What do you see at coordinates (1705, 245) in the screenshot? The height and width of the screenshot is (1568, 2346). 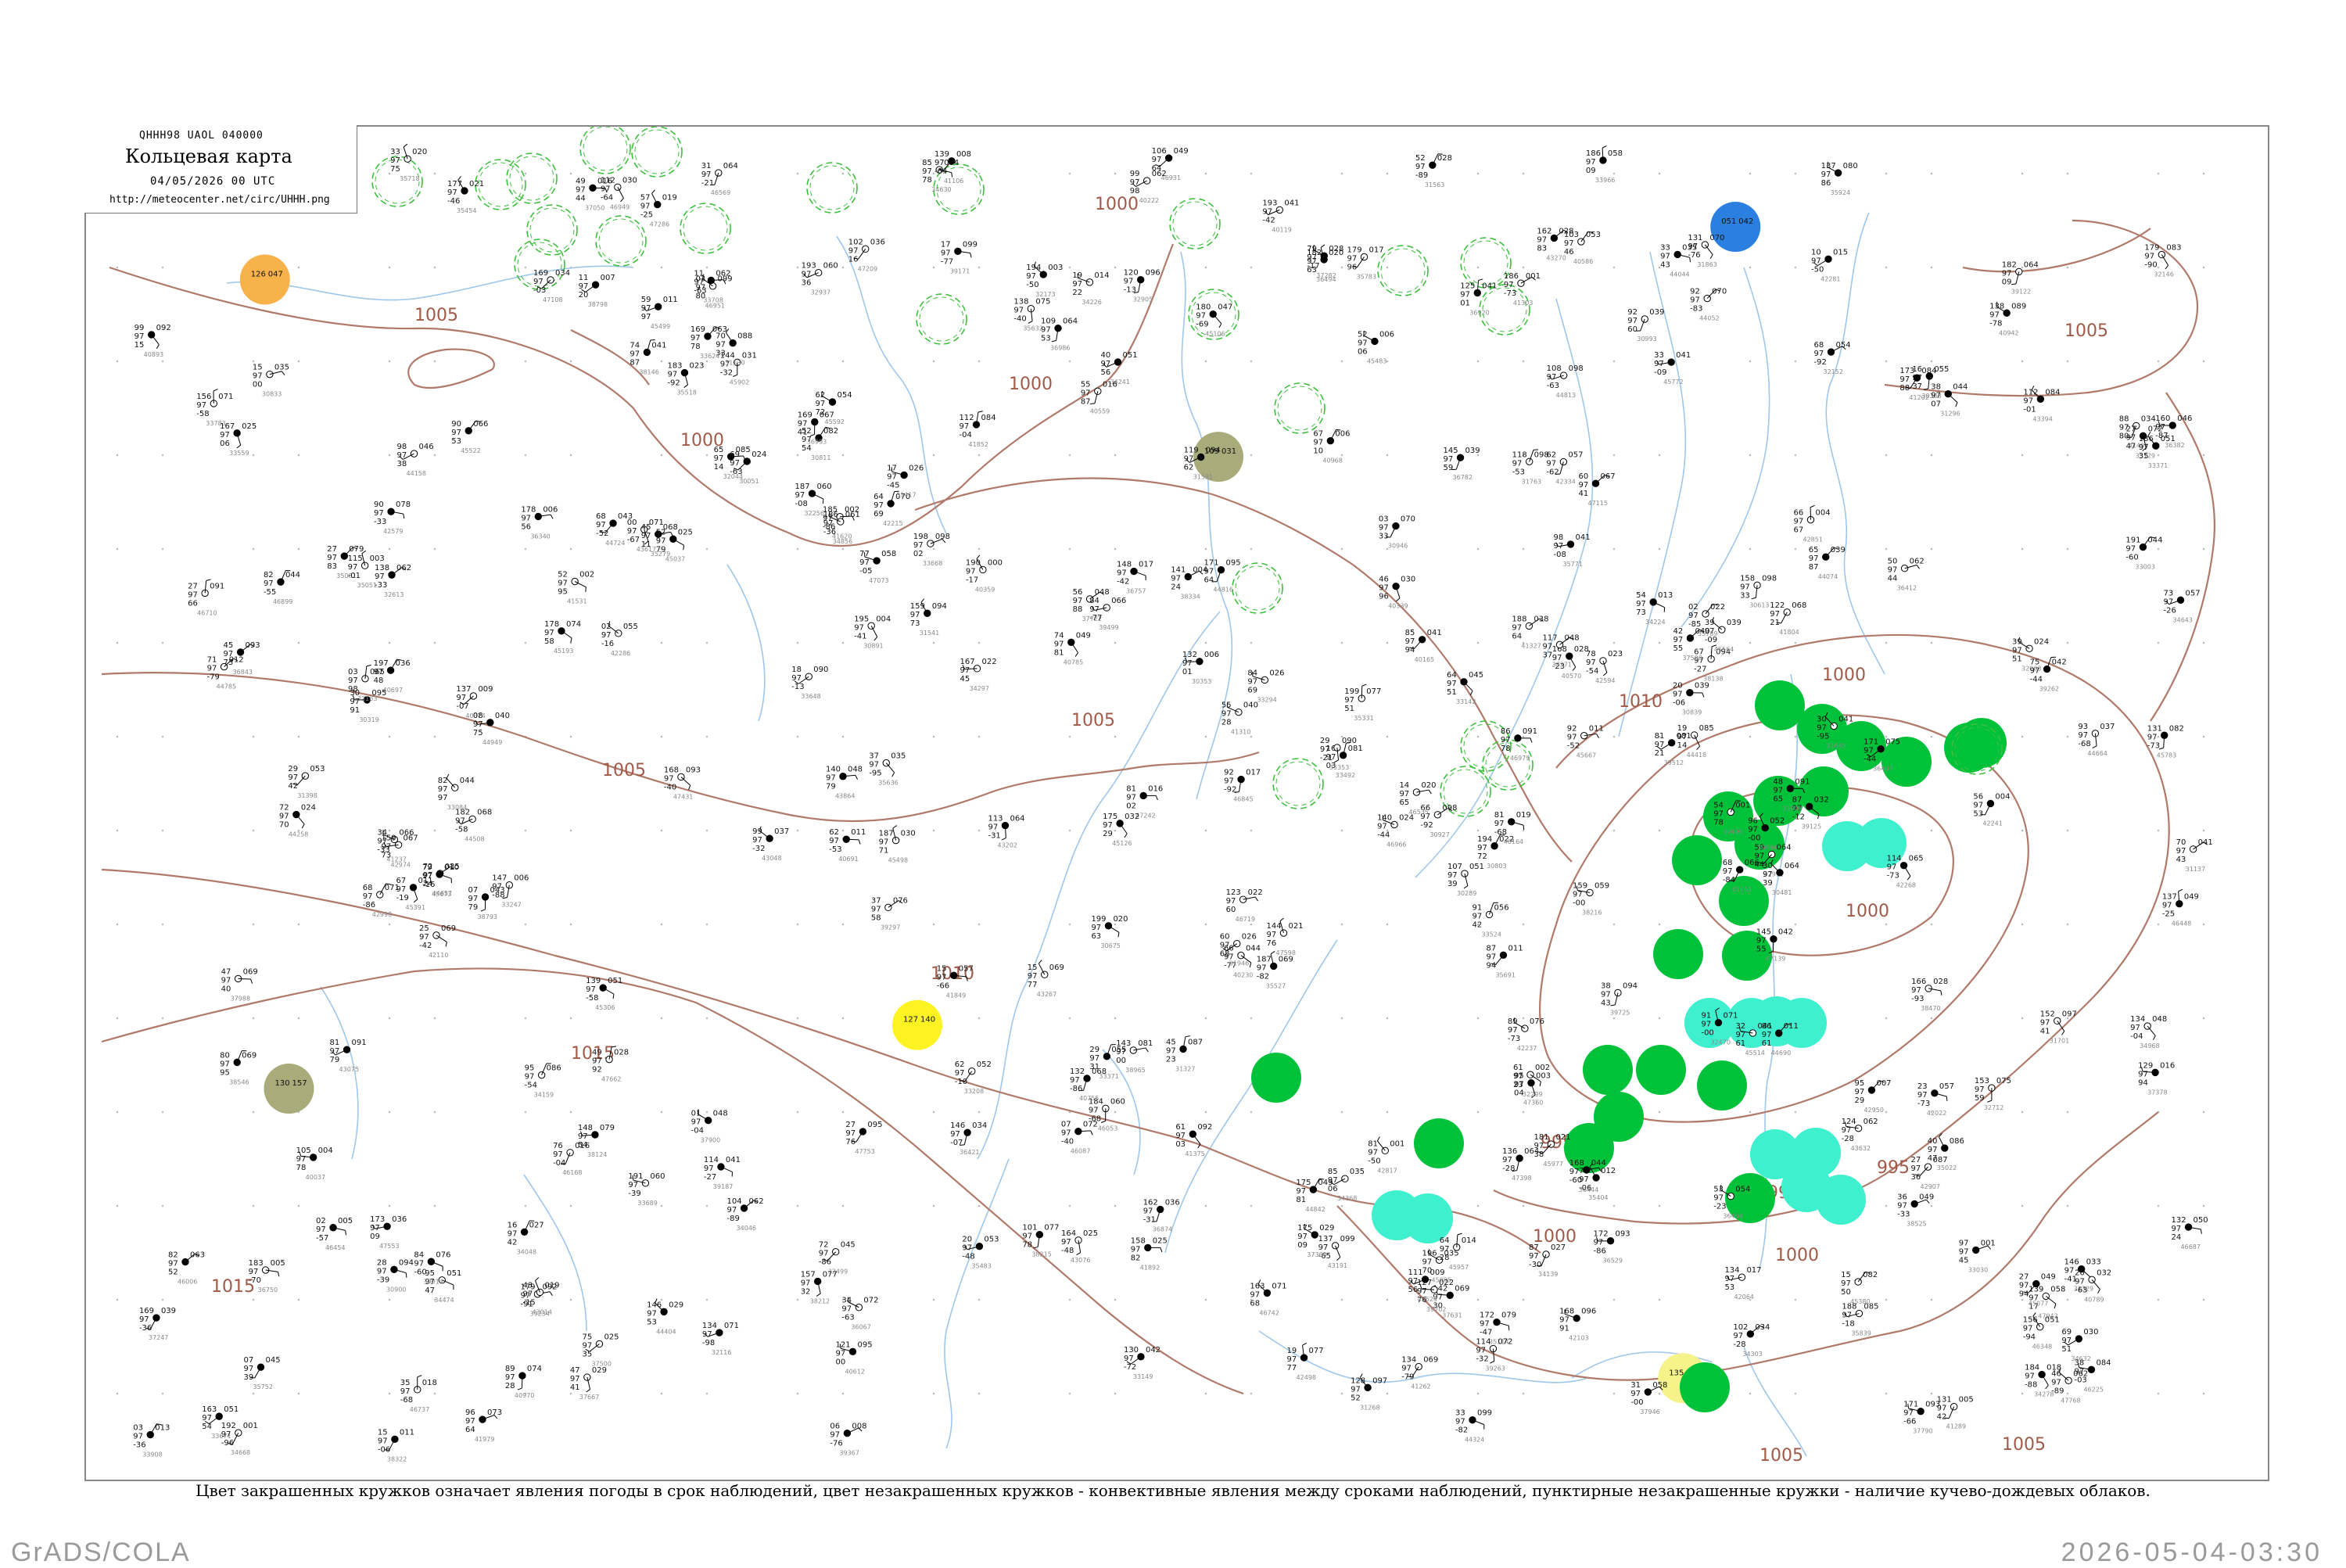 I see `cloud-cover-icon` at bounding box center [1705, 245].